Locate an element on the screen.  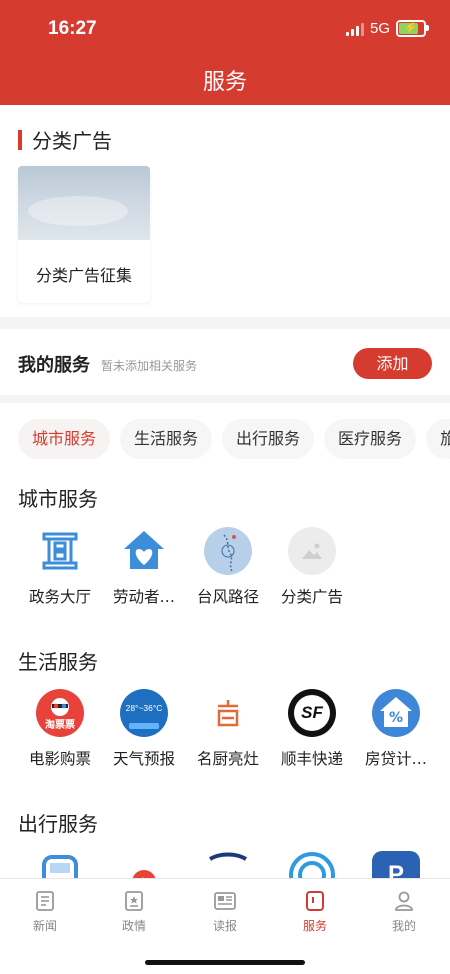
service-item-movie-tickets: 淘票票 电影购票 is located at coordinates (60, 729).